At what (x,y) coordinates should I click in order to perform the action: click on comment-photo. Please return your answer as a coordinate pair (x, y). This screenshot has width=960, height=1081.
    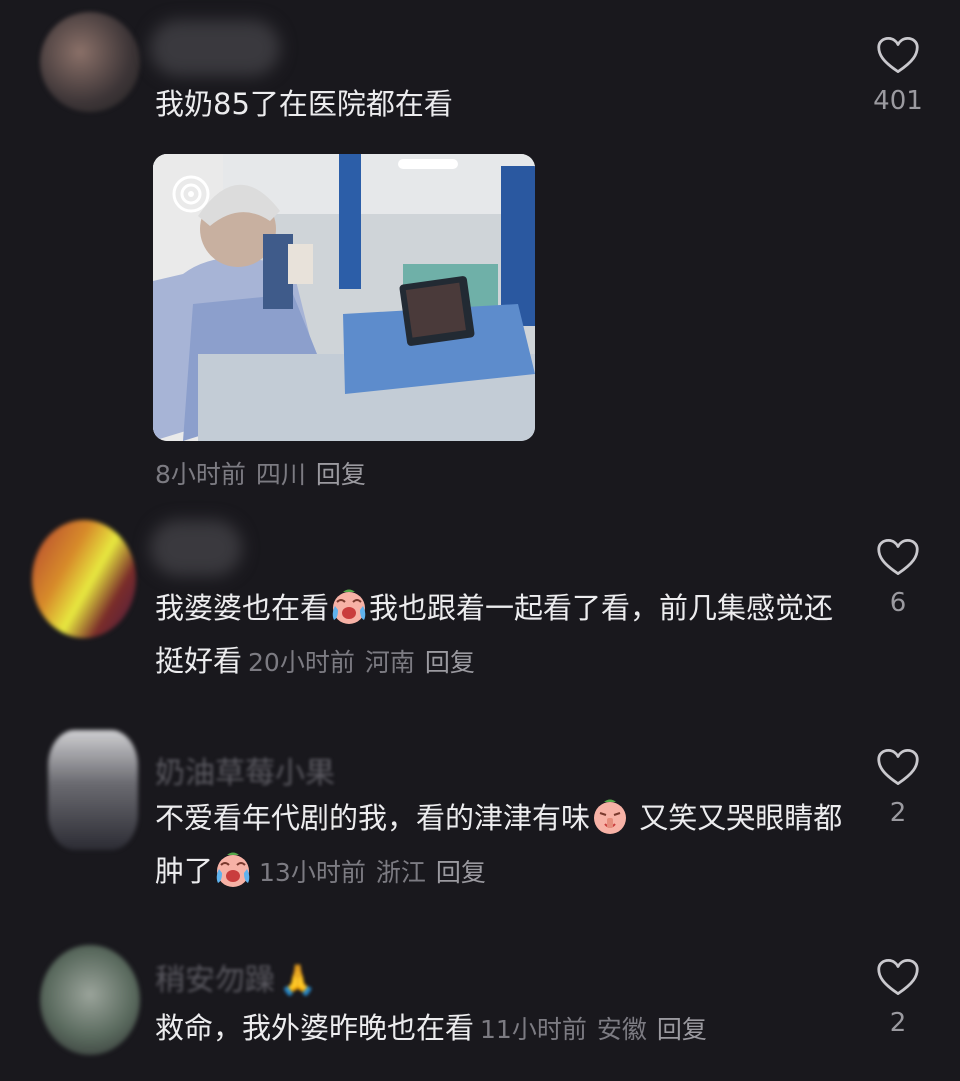
    Looking at the image, I should click on (344, 297).